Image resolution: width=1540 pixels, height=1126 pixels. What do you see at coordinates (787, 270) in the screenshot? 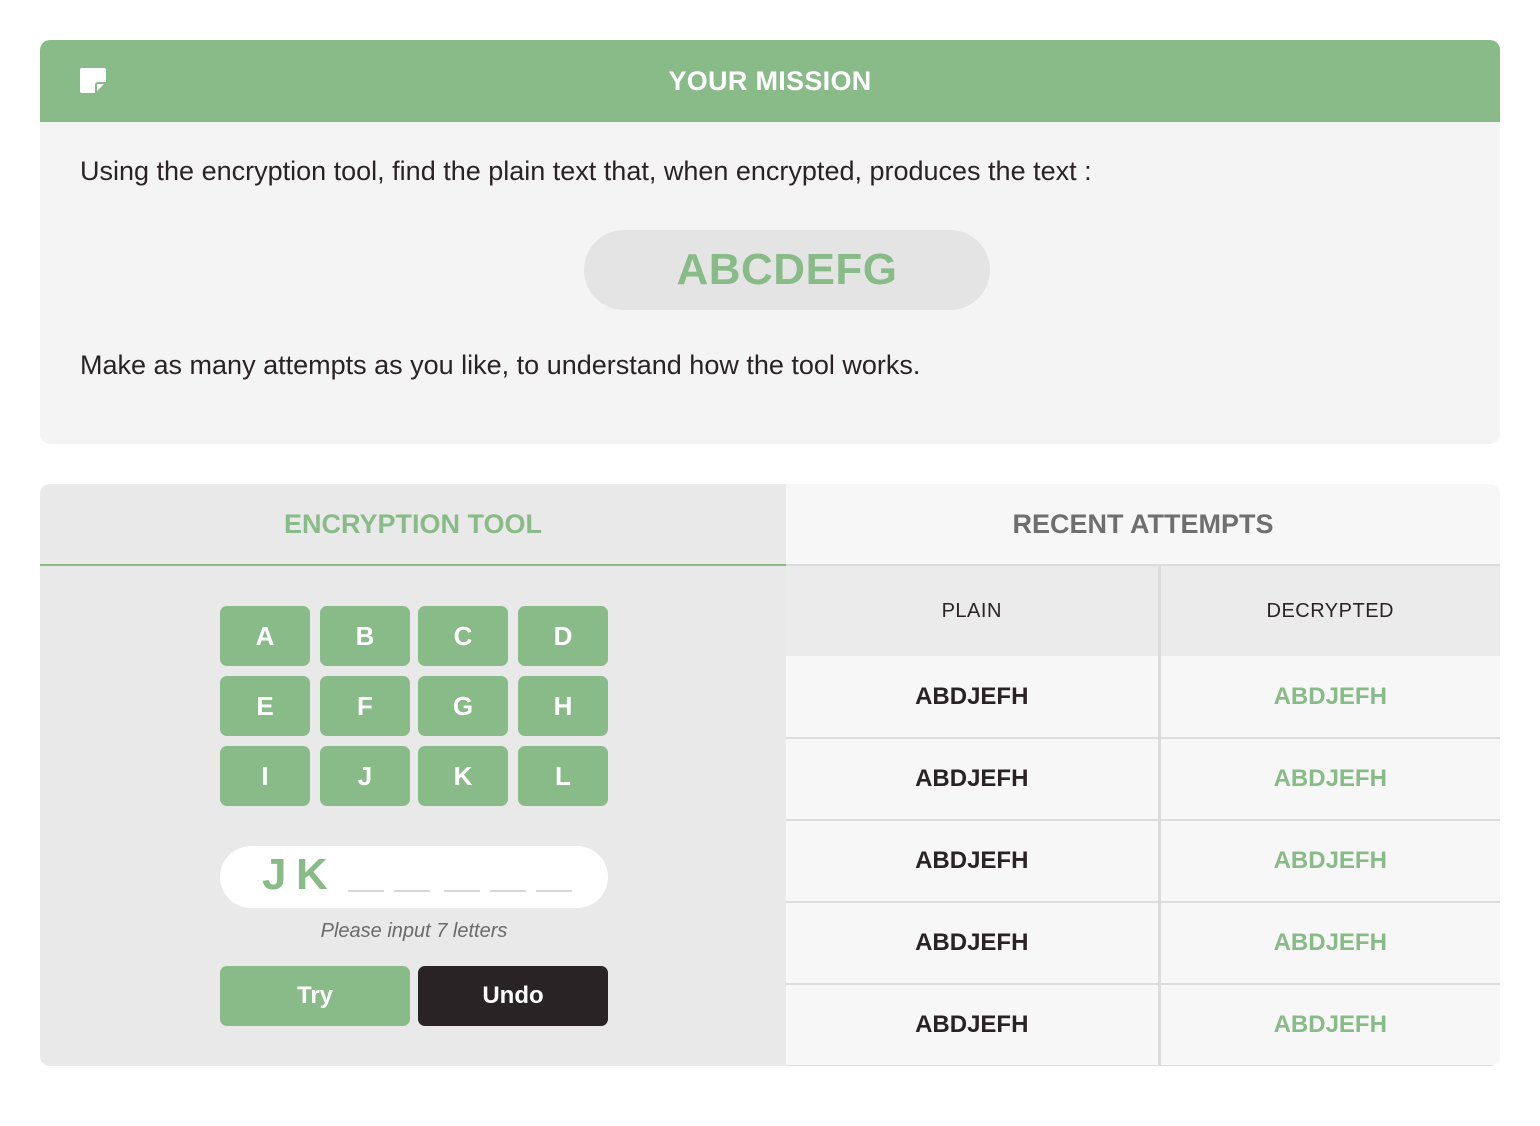
I see `target-ciphertext: ABCDEFG` at bounding box center [787, 270].